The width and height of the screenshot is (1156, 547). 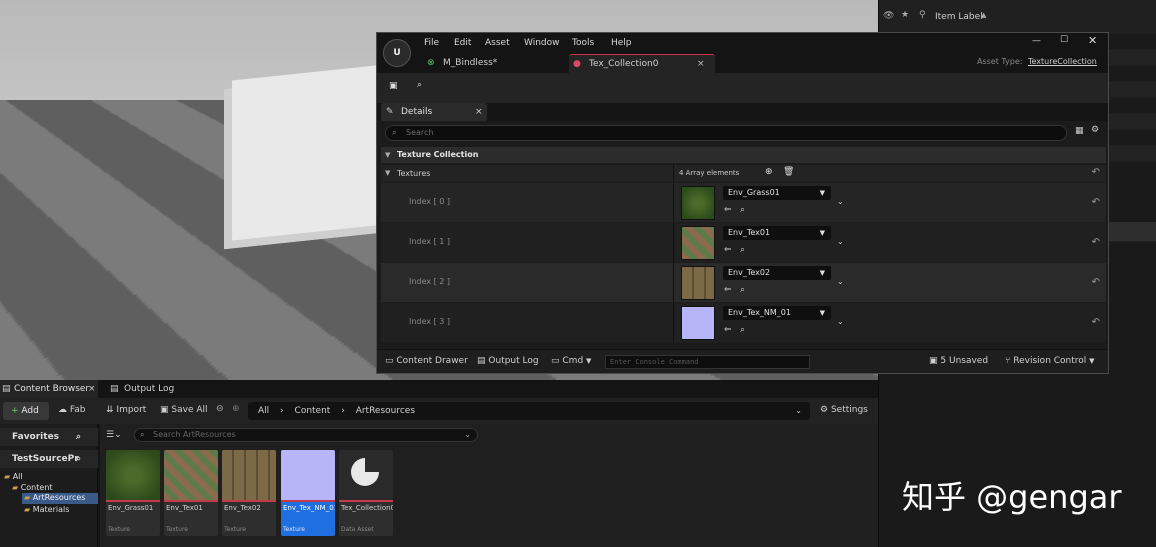 What do you see at coordinates (844, 410) in the screenshot?
I see `settings-button: ⚙ Settings` at bounding box center [844, 410].